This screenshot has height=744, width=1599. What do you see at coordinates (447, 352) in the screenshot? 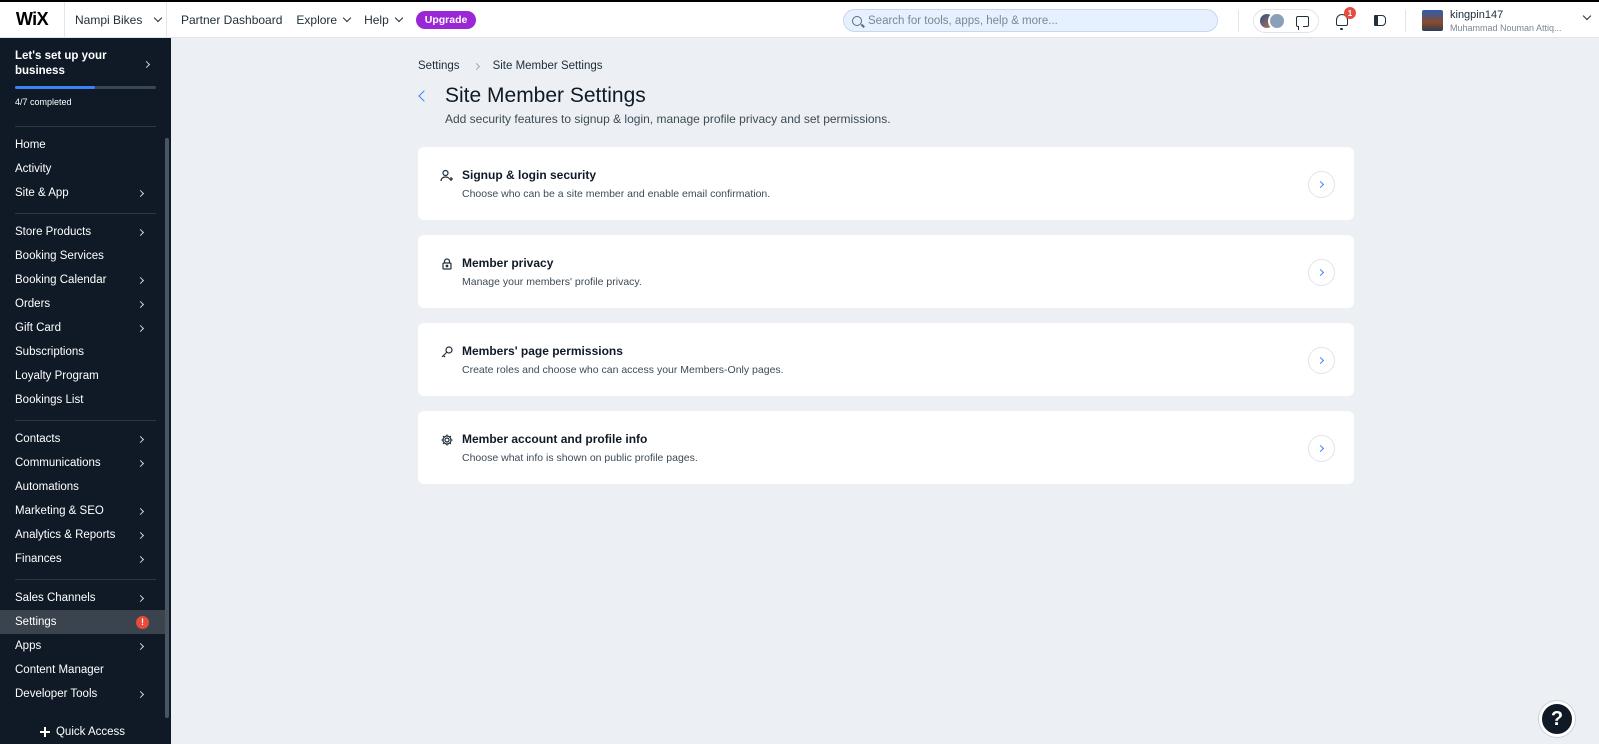
I see `key-icon` at bounding box center [447, 352].